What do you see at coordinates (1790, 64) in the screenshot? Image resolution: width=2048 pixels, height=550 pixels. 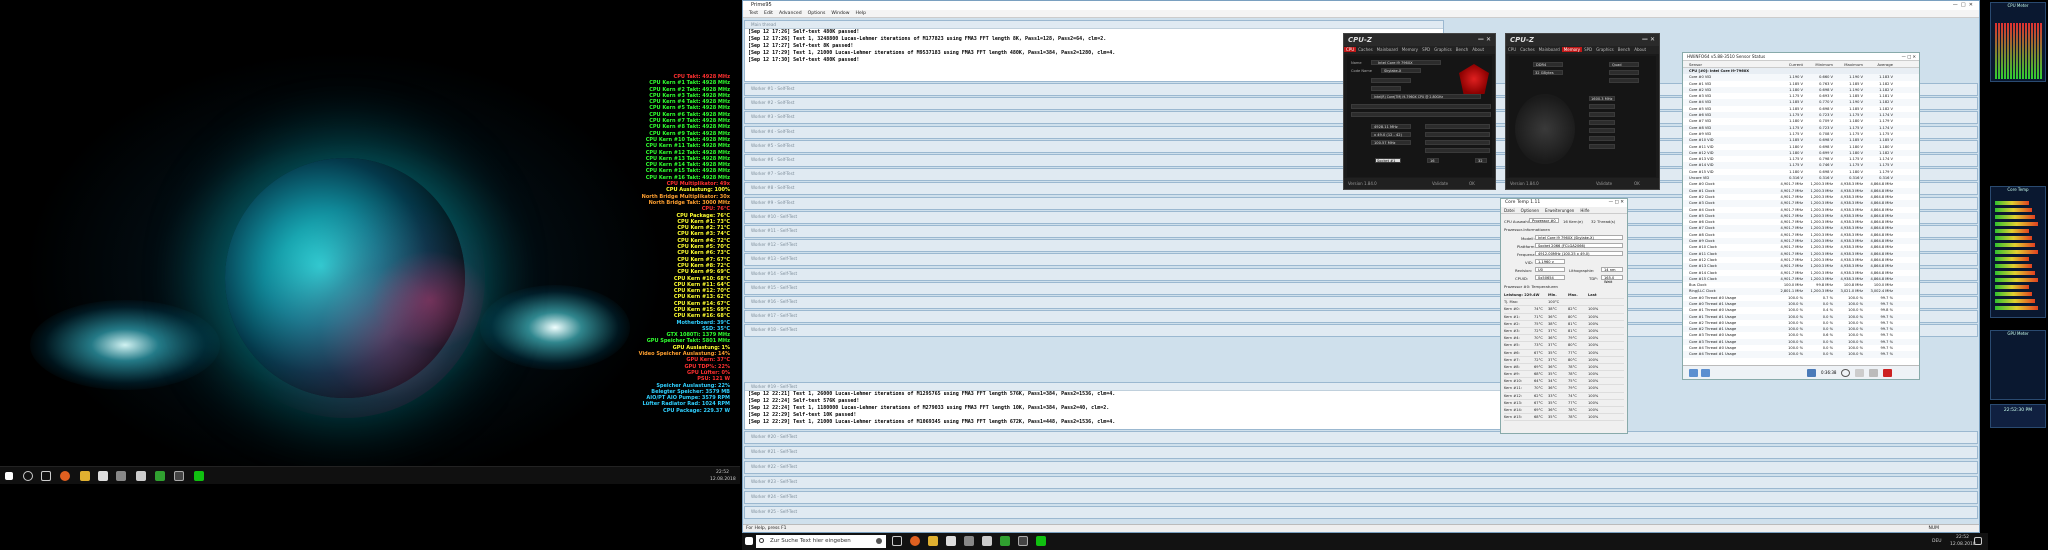 I see `hwinfo-col-current: Current` at bounding box center [1790, 64].